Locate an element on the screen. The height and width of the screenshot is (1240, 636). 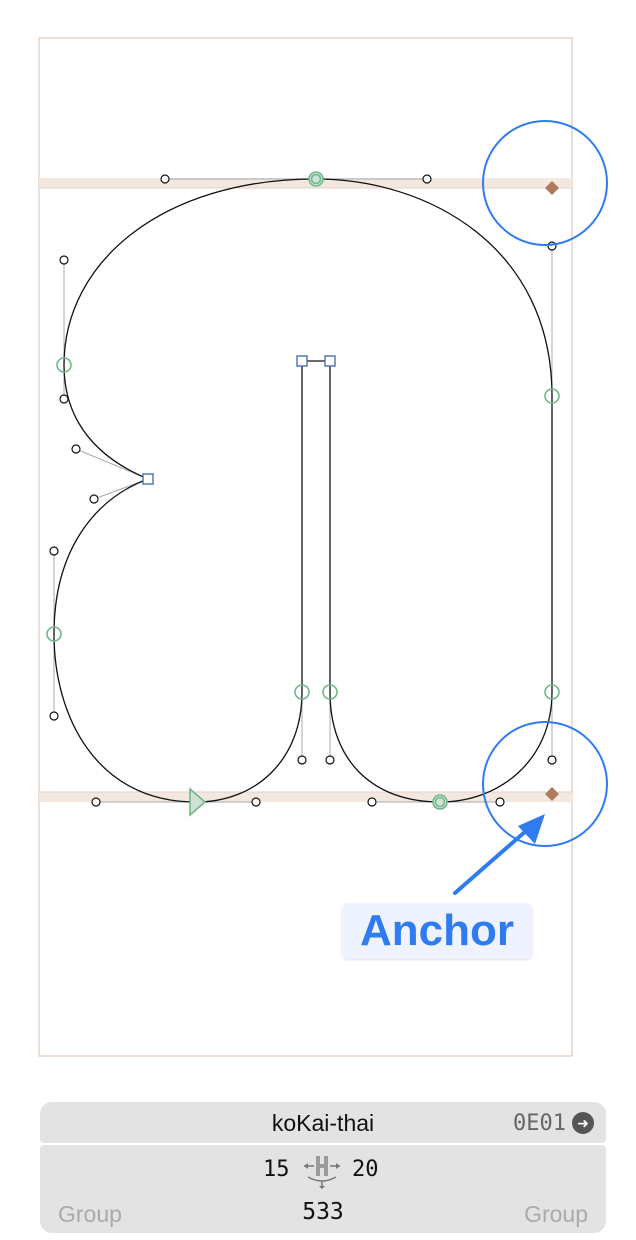
corner-nodes is located at coordinates (239, 420).